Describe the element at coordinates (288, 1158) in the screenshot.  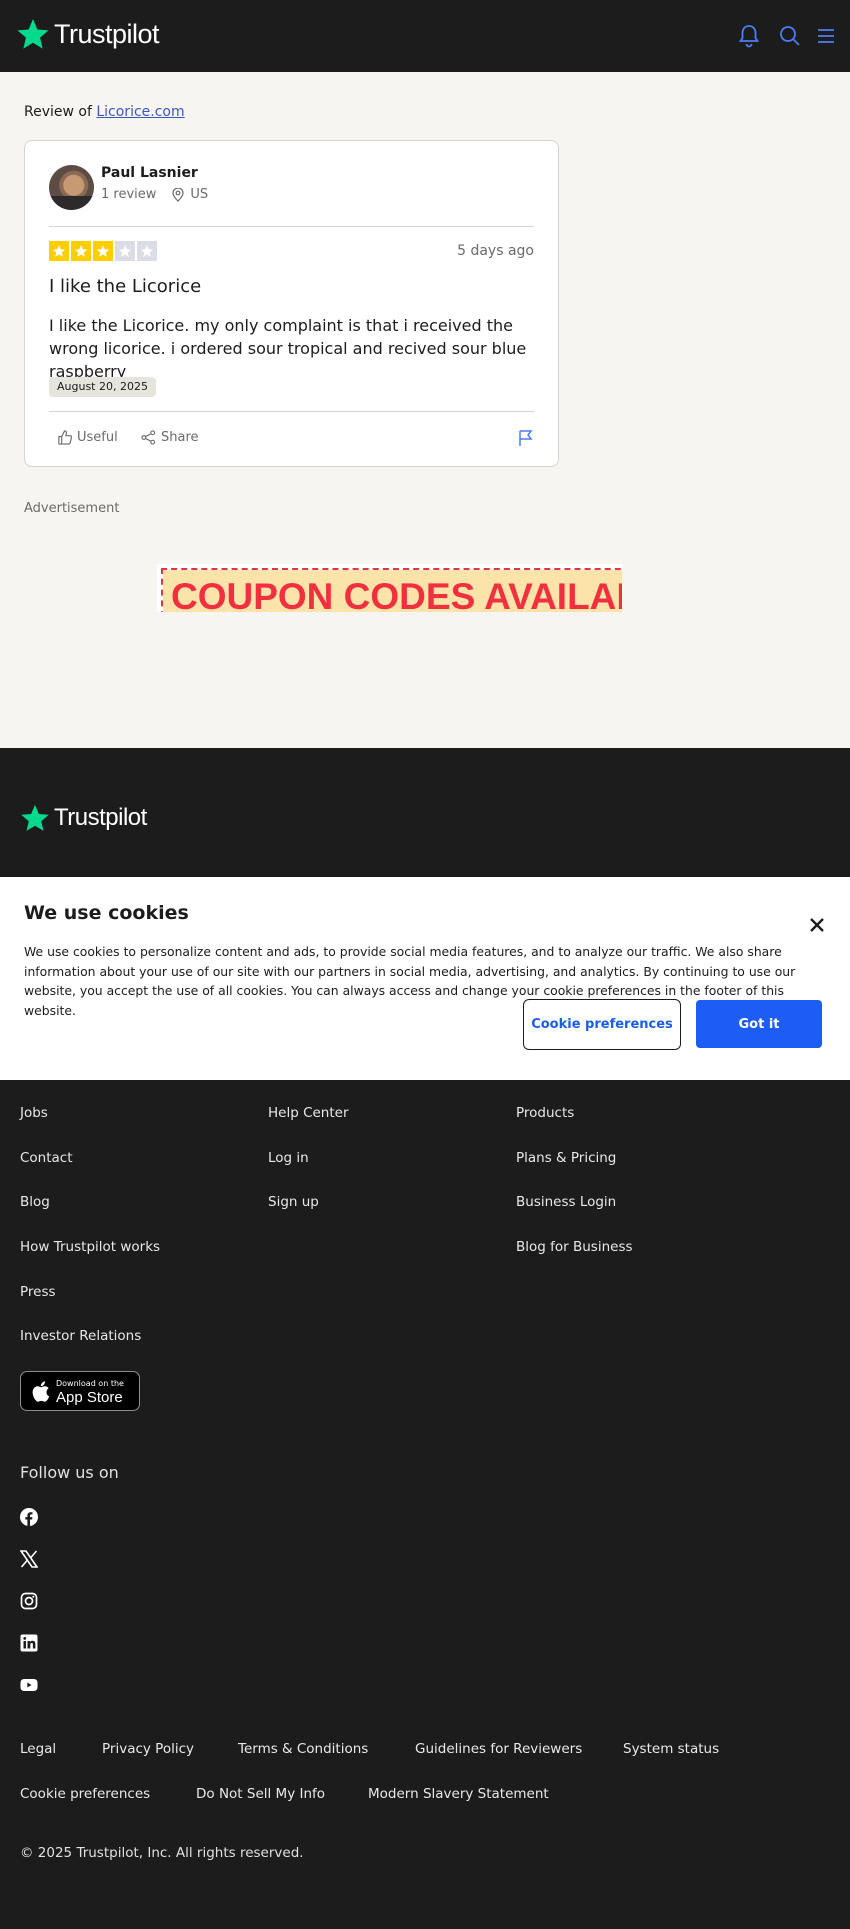
I see `footer-link-log-in: Log in` at that location.